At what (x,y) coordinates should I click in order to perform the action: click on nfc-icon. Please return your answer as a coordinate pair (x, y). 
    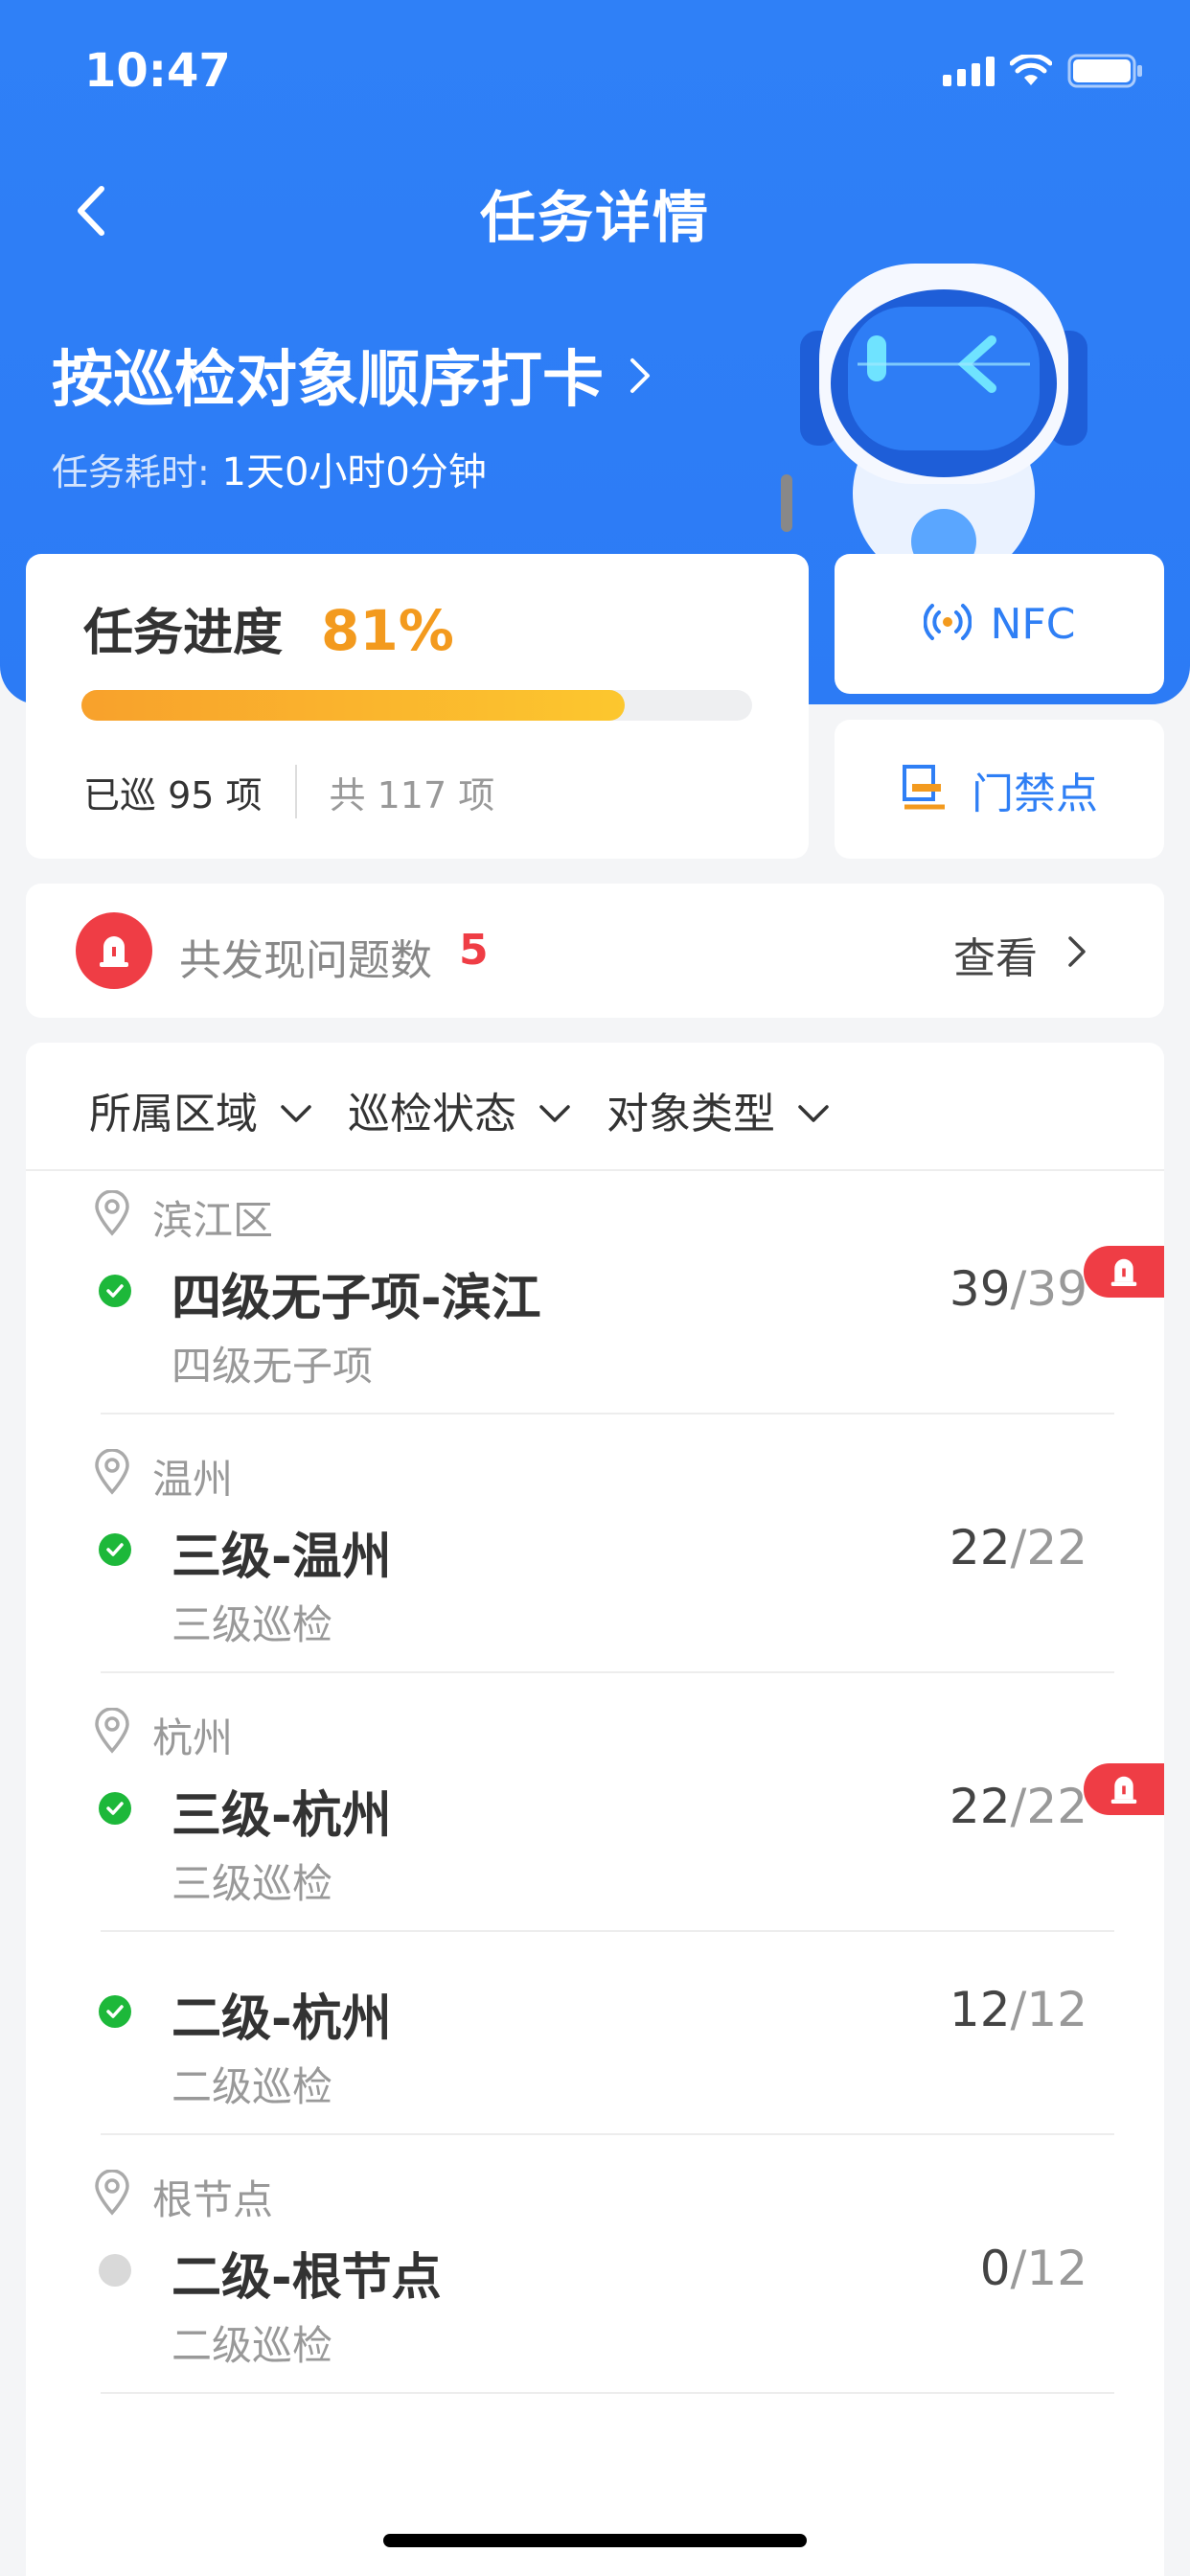
    Looking at the image, I should click on (948, 624).